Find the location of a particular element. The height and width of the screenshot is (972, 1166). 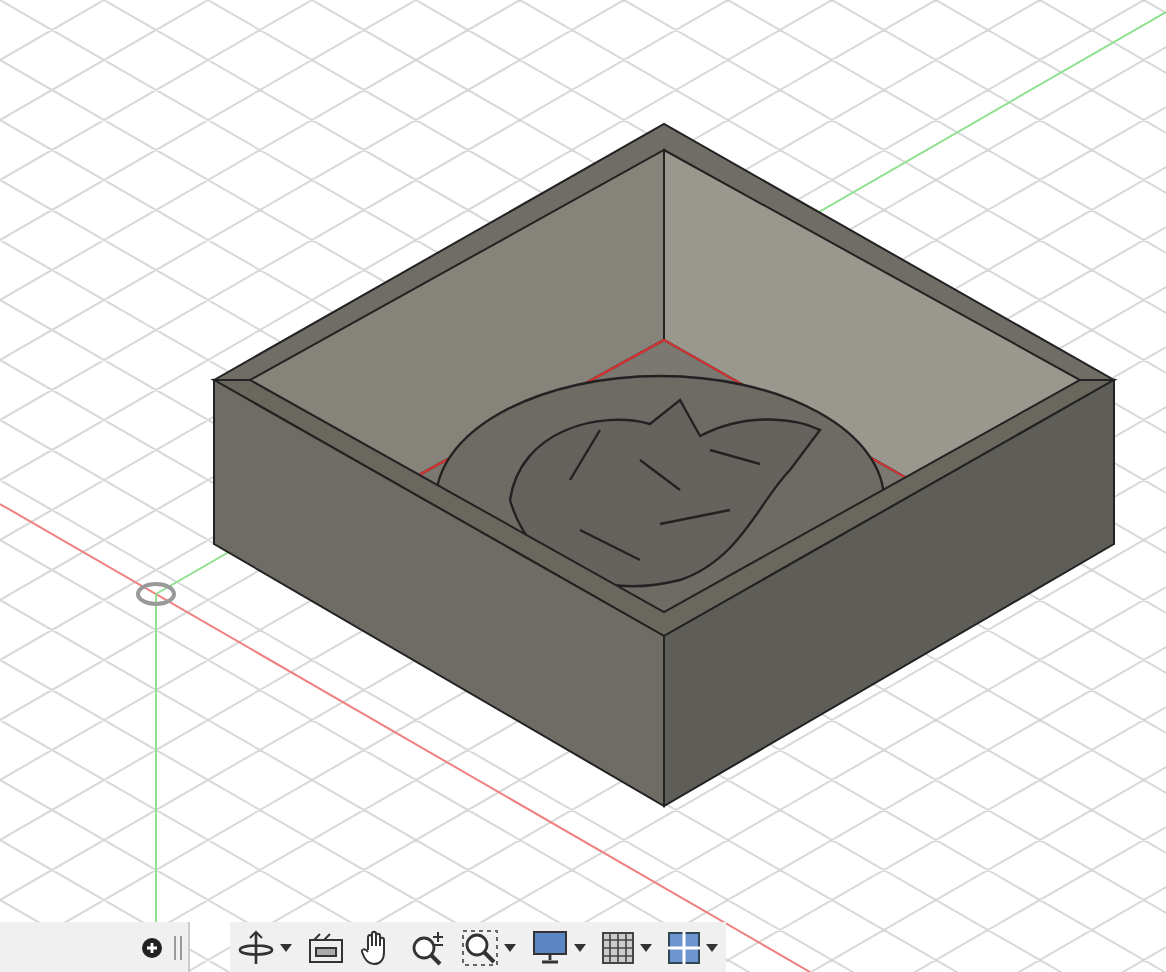

zoom-window-icon is located at coordinates (480, 947).